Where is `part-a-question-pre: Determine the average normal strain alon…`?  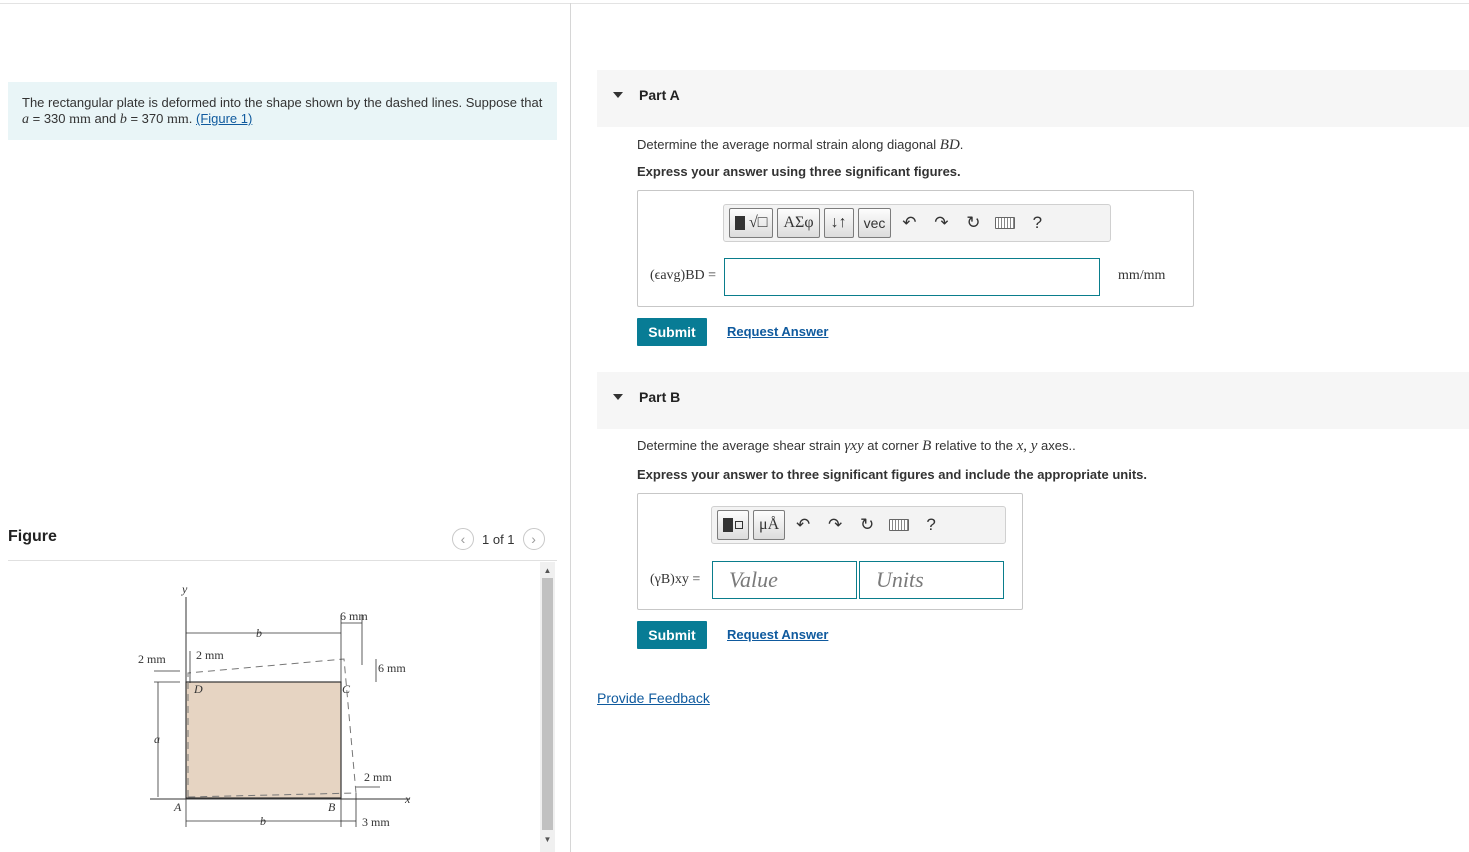
part-a-question-pre: Determine the average normal strain alon… is located at coordinates (788, 144).